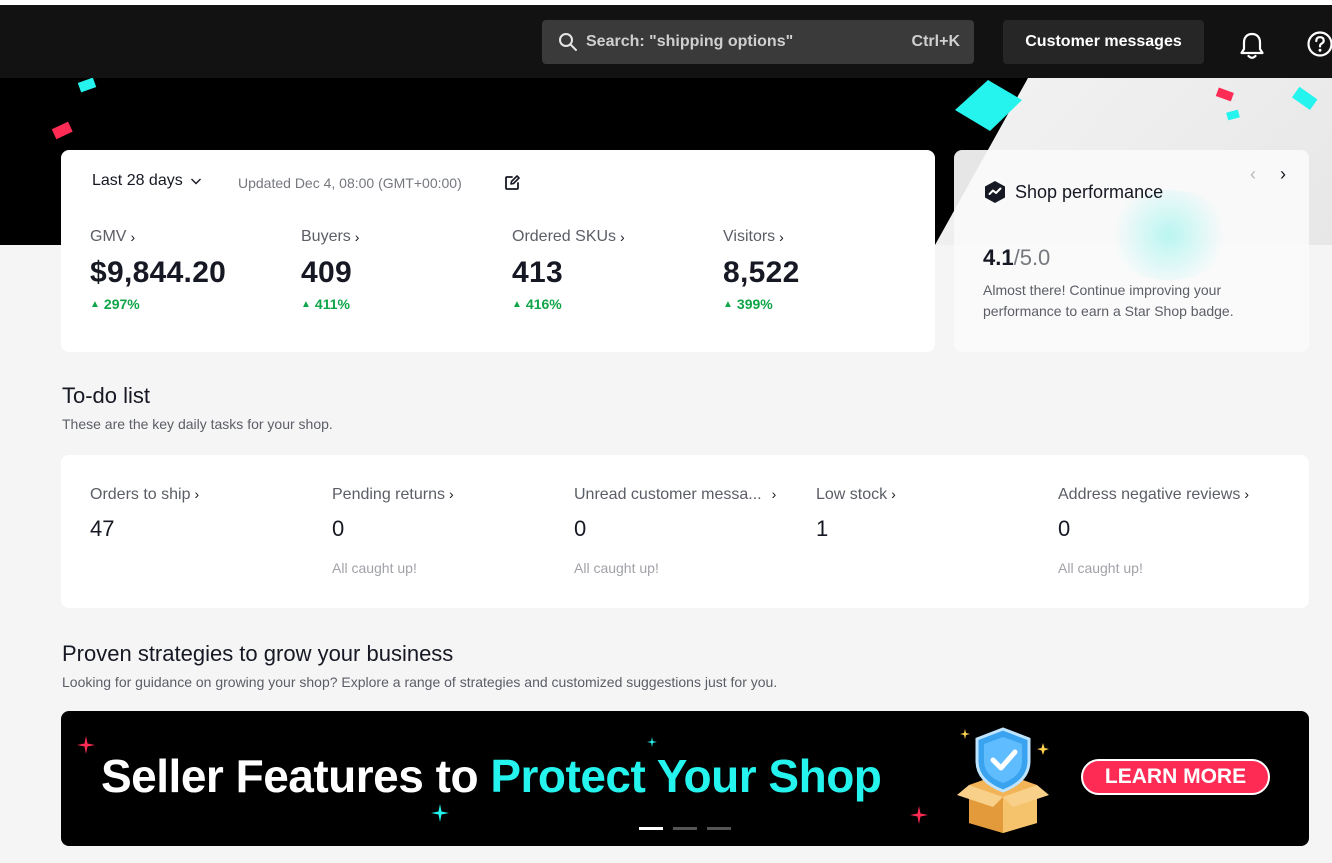 This screenshot has width=1332, height=863. Describe the element at coordinates (205, 495) in the screenshot. I see `todo-label-link: Orders to ship ›` at that location.